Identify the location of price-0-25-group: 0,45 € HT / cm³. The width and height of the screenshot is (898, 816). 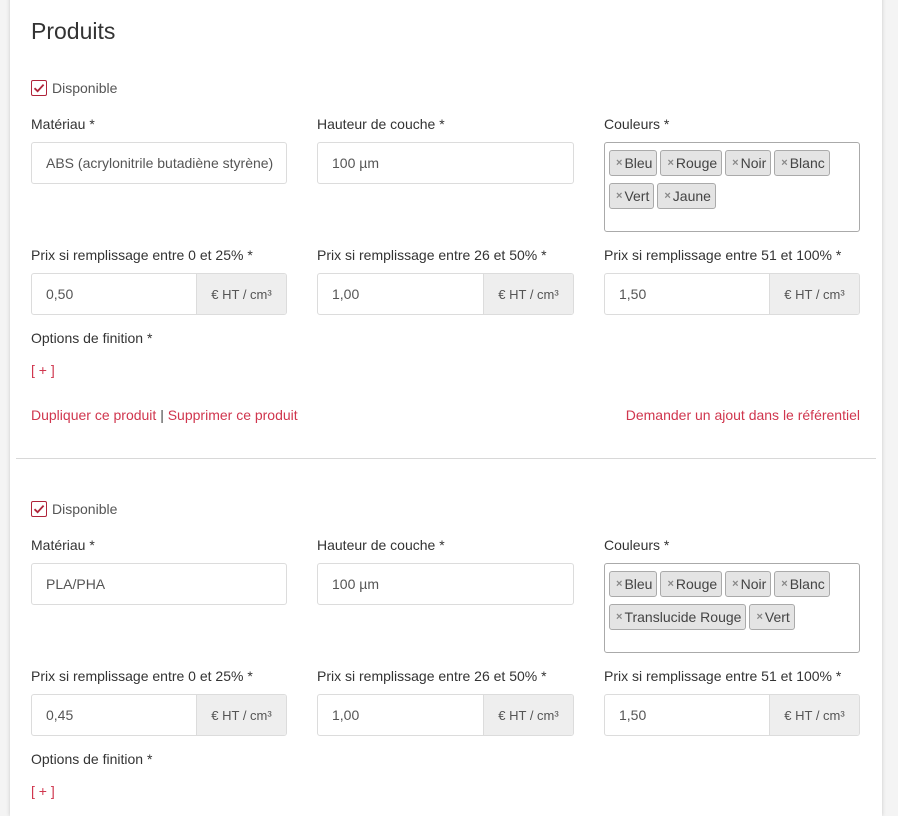
(159, 715).